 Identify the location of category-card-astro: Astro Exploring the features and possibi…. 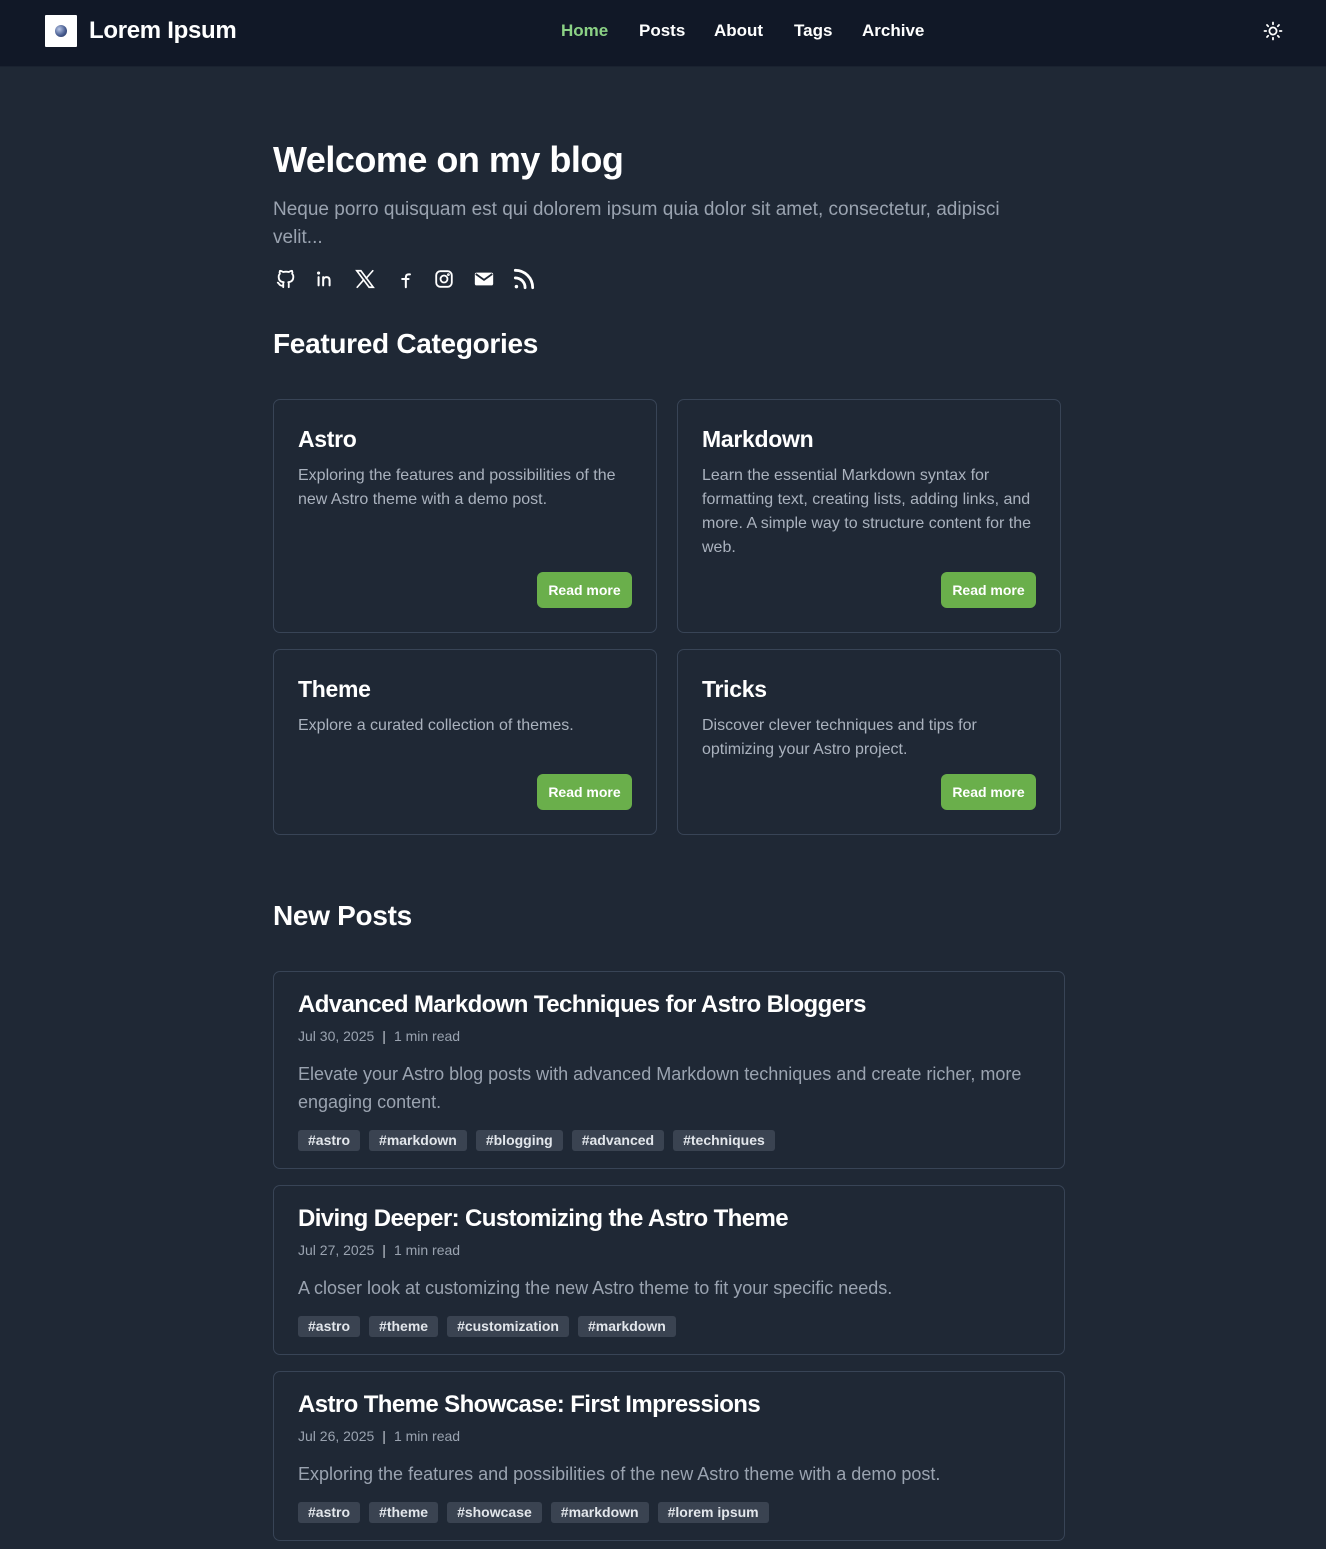
(465, 516).